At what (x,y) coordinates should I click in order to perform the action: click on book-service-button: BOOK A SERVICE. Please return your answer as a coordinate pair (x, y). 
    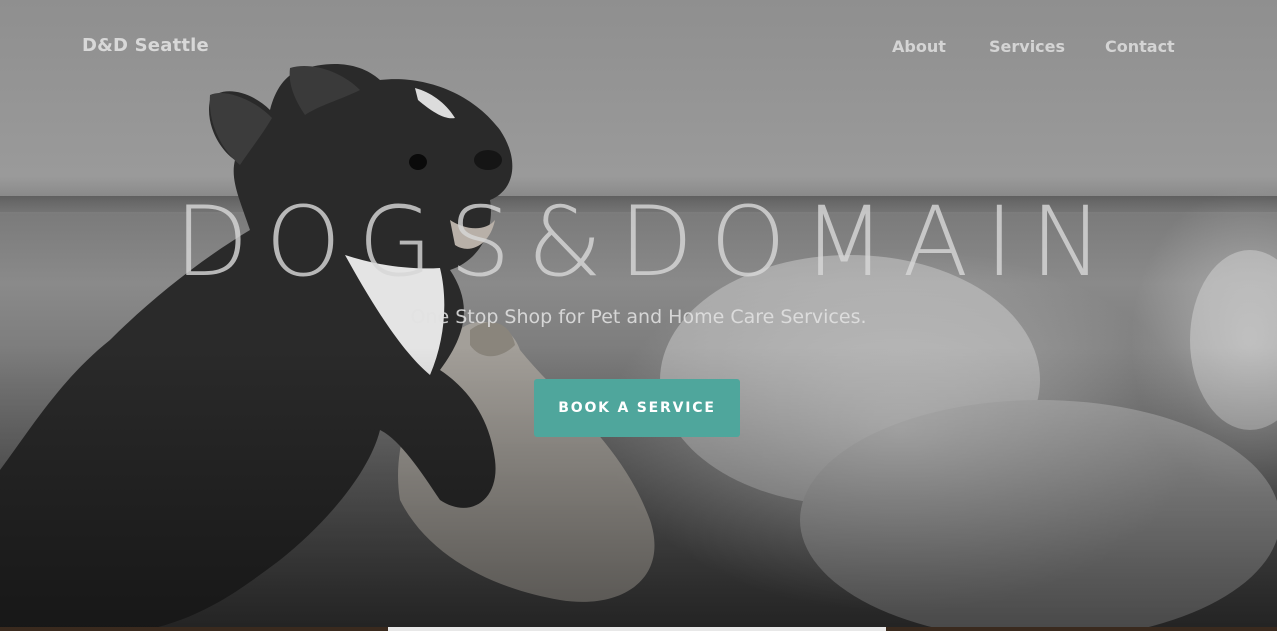
    Looking at the image, I should click on (637, 408).